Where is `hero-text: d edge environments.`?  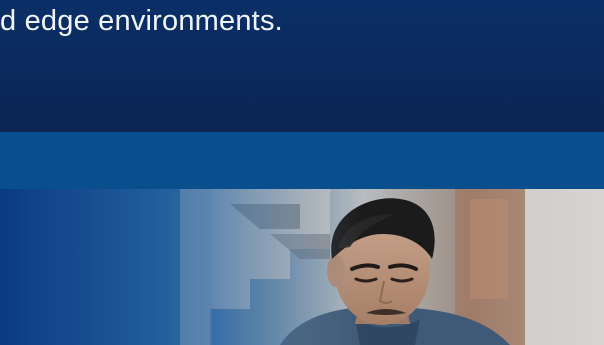
hero-text: d edge environments. is located at coordinates (141, 21).